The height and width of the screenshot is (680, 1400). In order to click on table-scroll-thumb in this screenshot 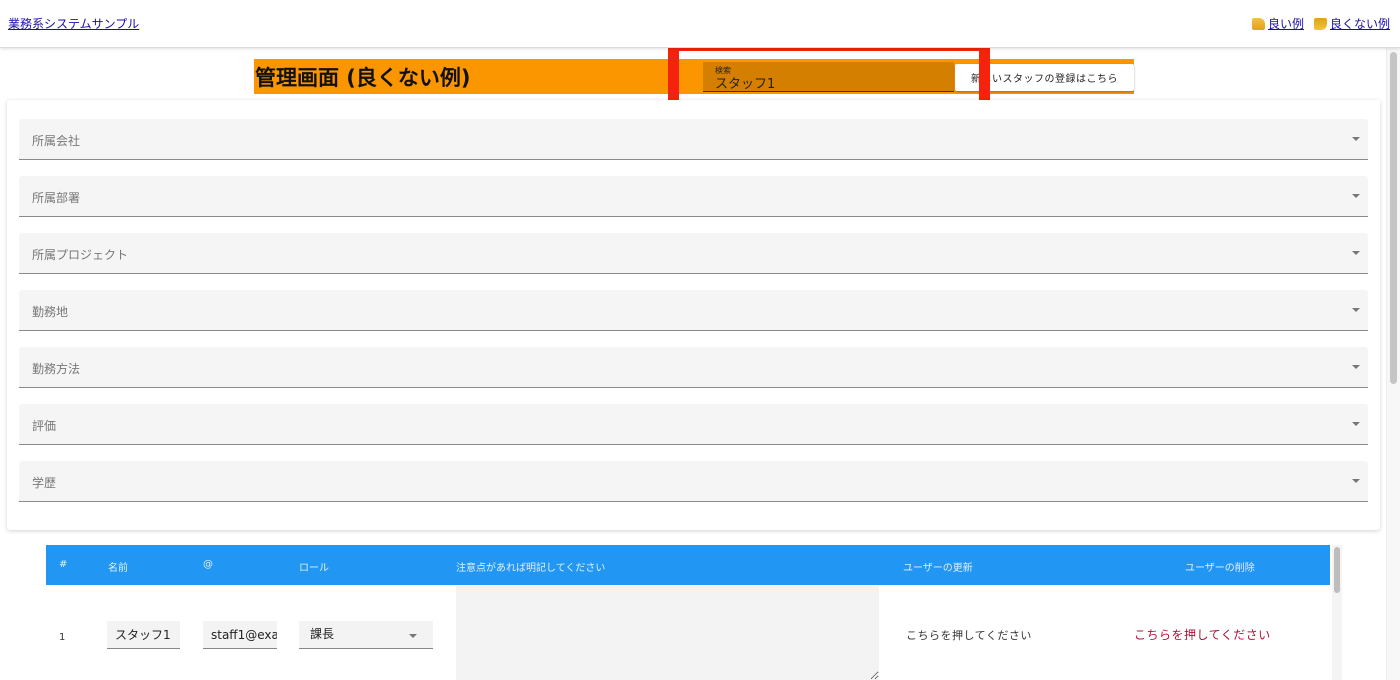, I will do `click(1337, 570)`.